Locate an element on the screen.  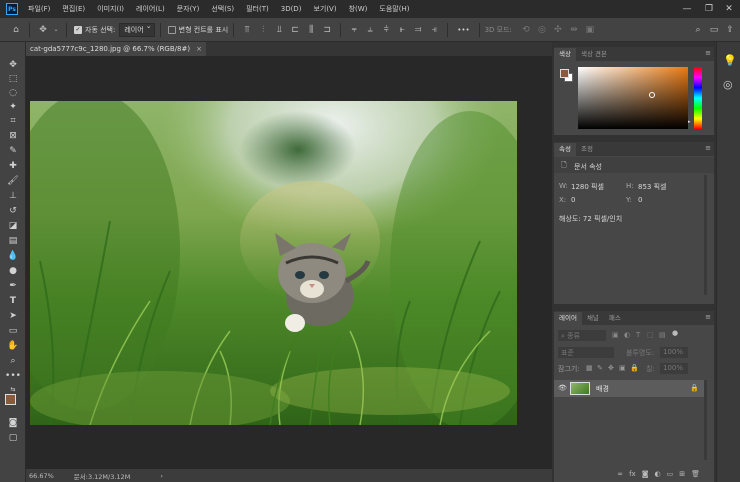
dodge-tool-icon: ● is located at coordinates (13, 270).